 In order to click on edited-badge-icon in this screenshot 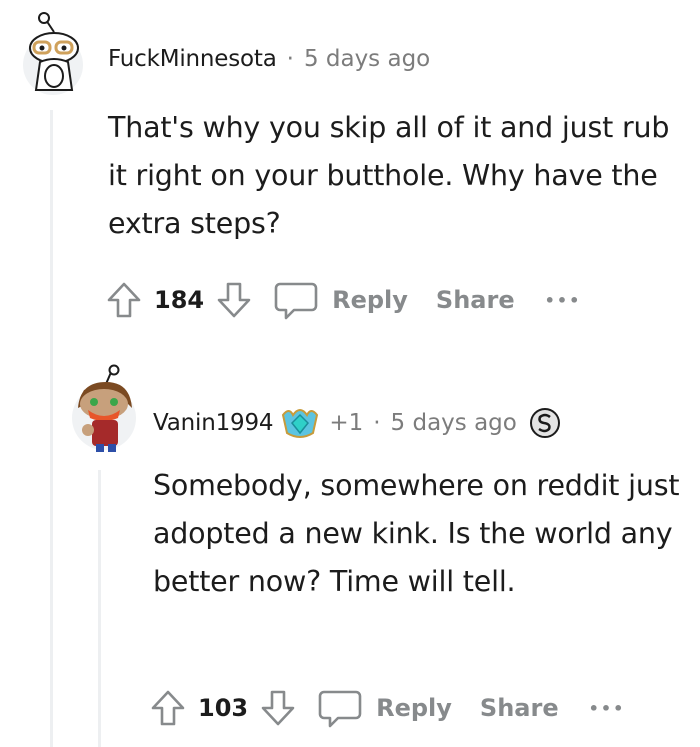, I will do `click(544, 423)`.